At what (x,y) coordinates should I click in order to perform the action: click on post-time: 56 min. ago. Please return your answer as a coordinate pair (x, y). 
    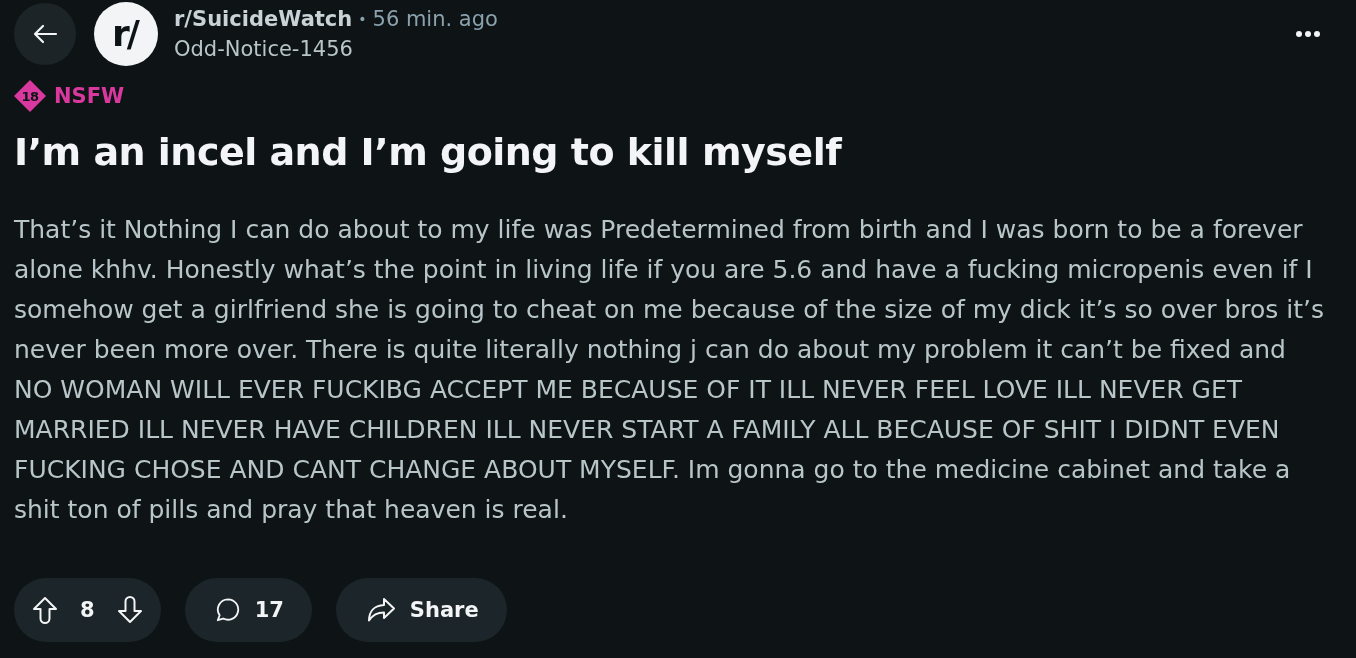
    Looking at the image, I should click on (435, 19).